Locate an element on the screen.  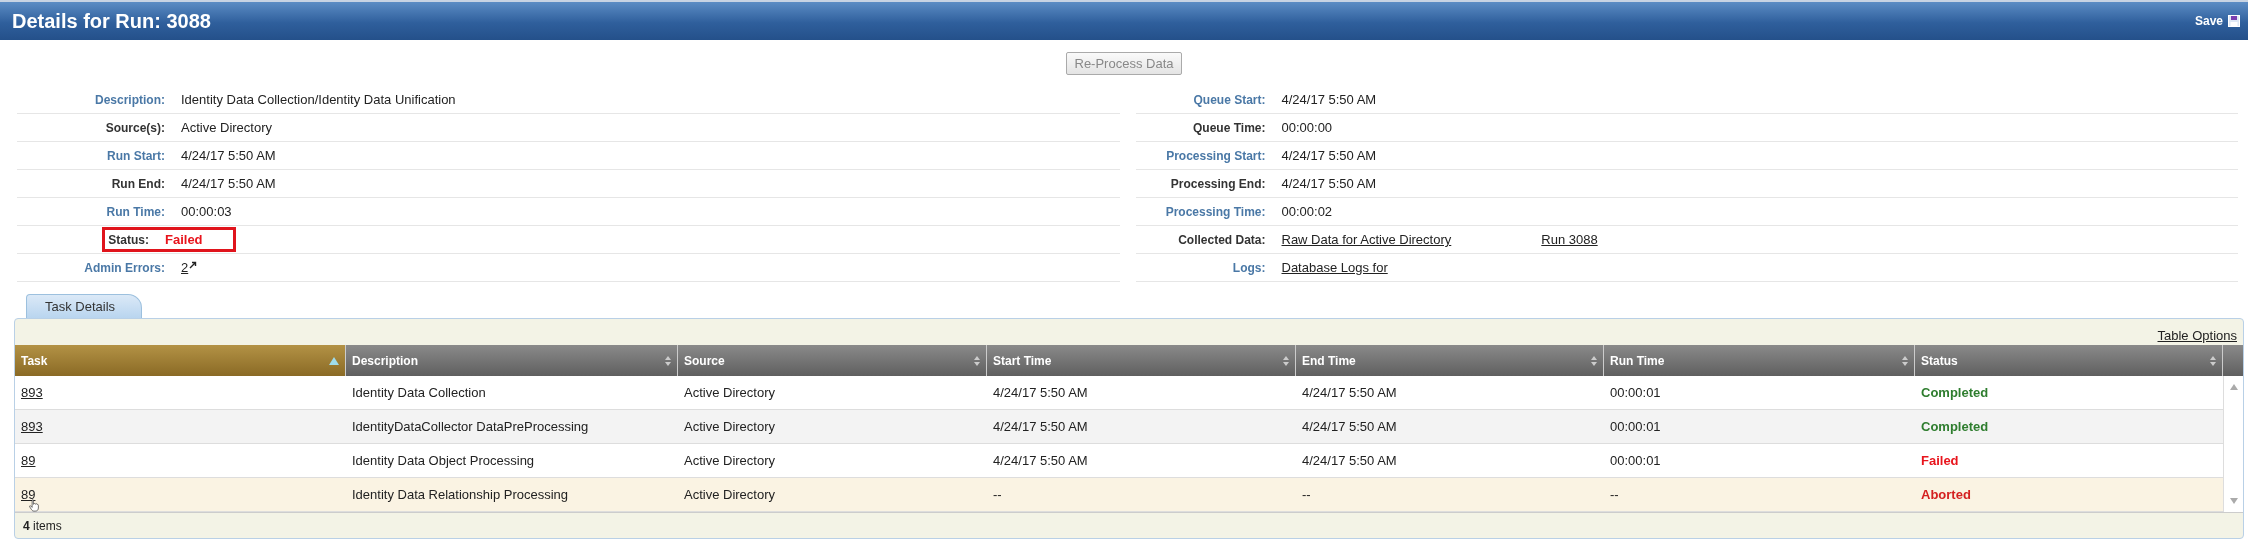
field-label: Admin Errors: is located at coordinates (124, 267).